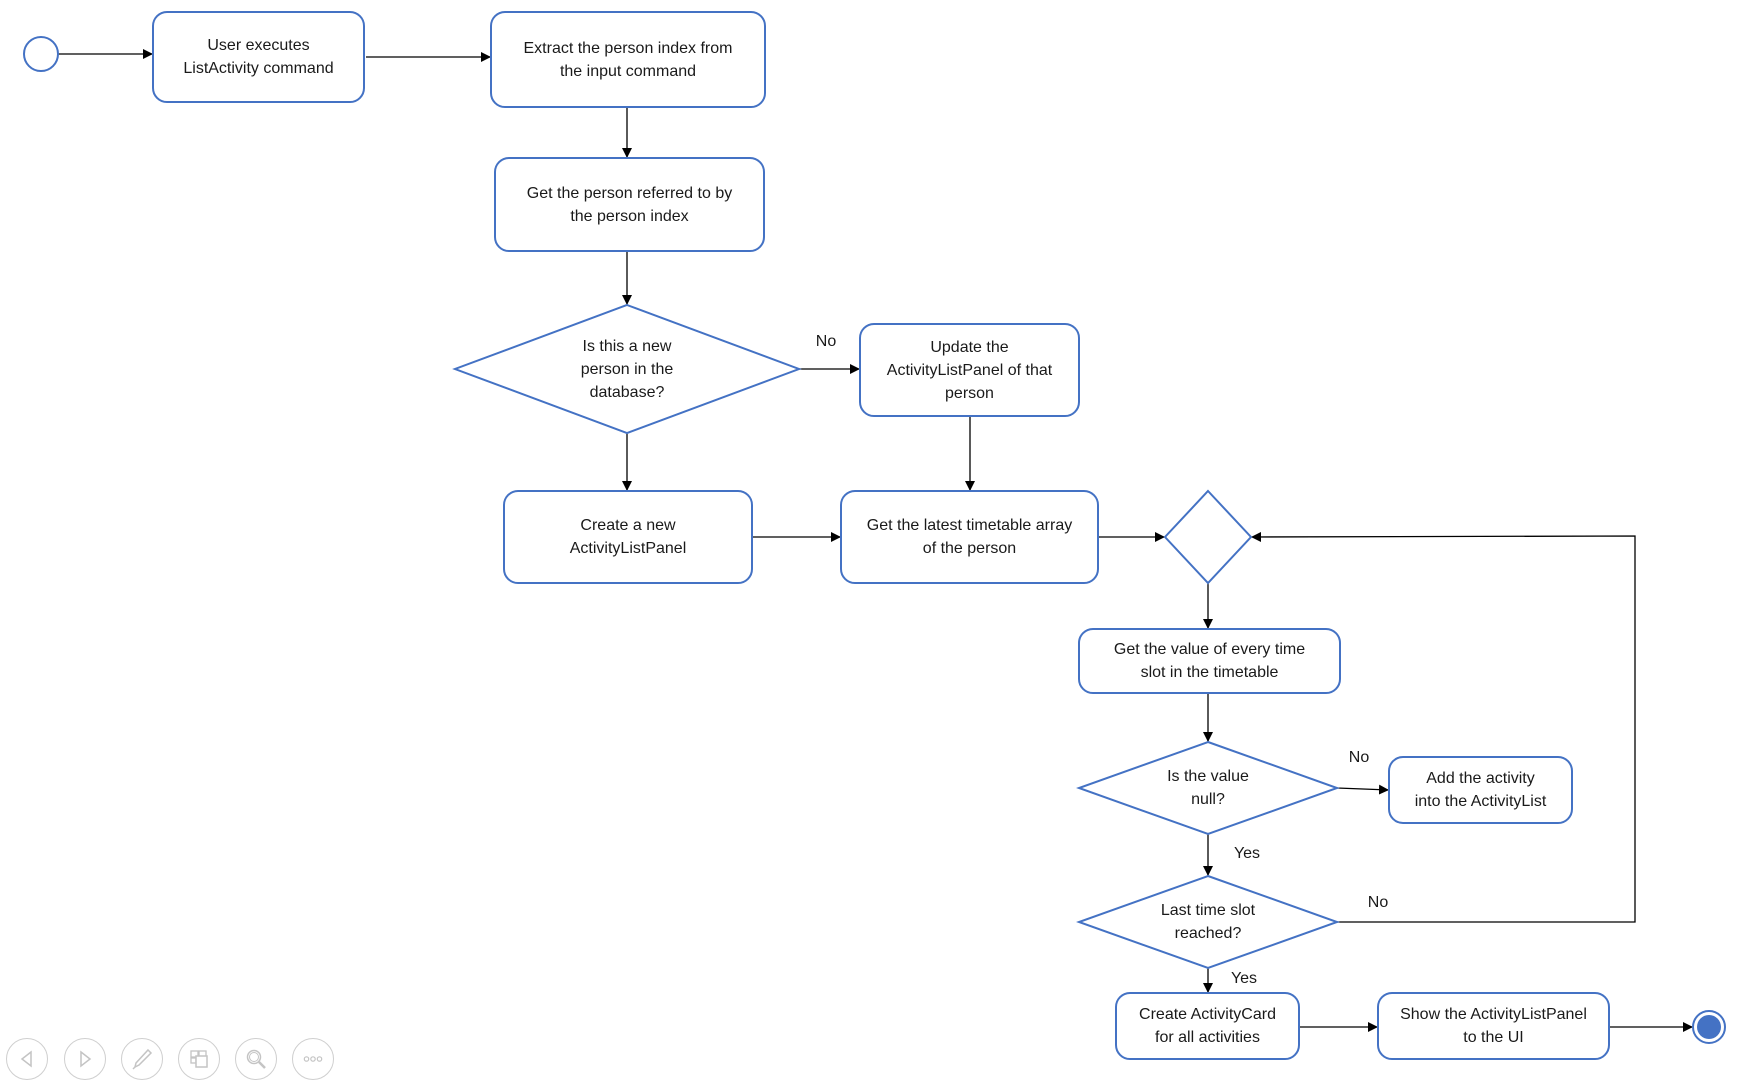  Describe the element at coordinates (969, 370) in the screenshot. I see `action-update-panel` at that location.